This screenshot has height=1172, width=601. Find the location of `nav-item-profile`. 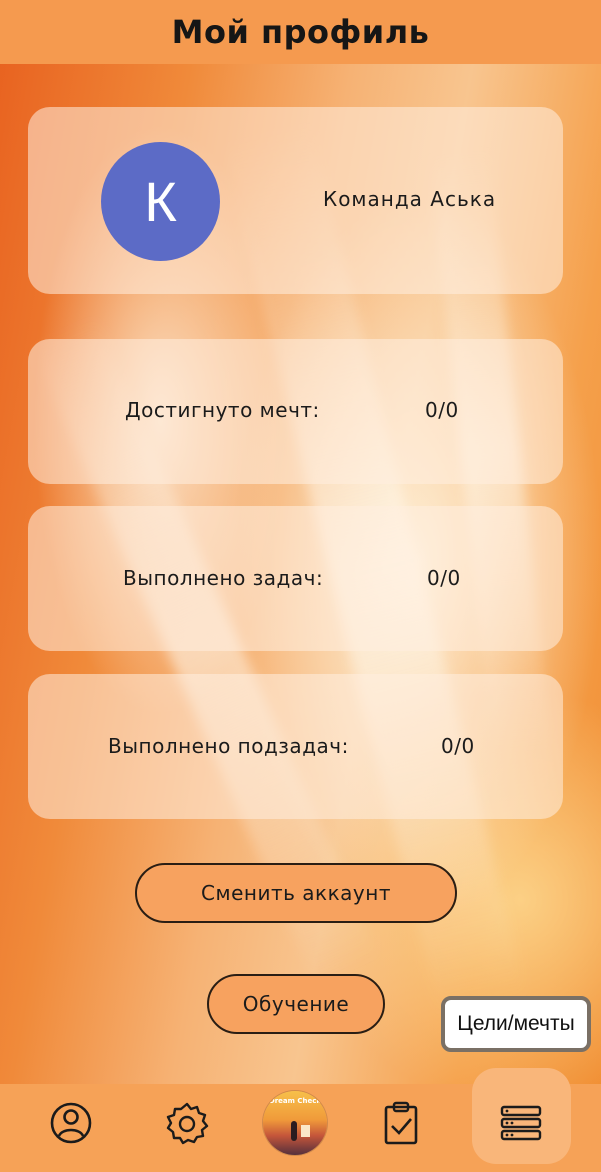

nav-item-profile is located at coordinates (71, 1123).